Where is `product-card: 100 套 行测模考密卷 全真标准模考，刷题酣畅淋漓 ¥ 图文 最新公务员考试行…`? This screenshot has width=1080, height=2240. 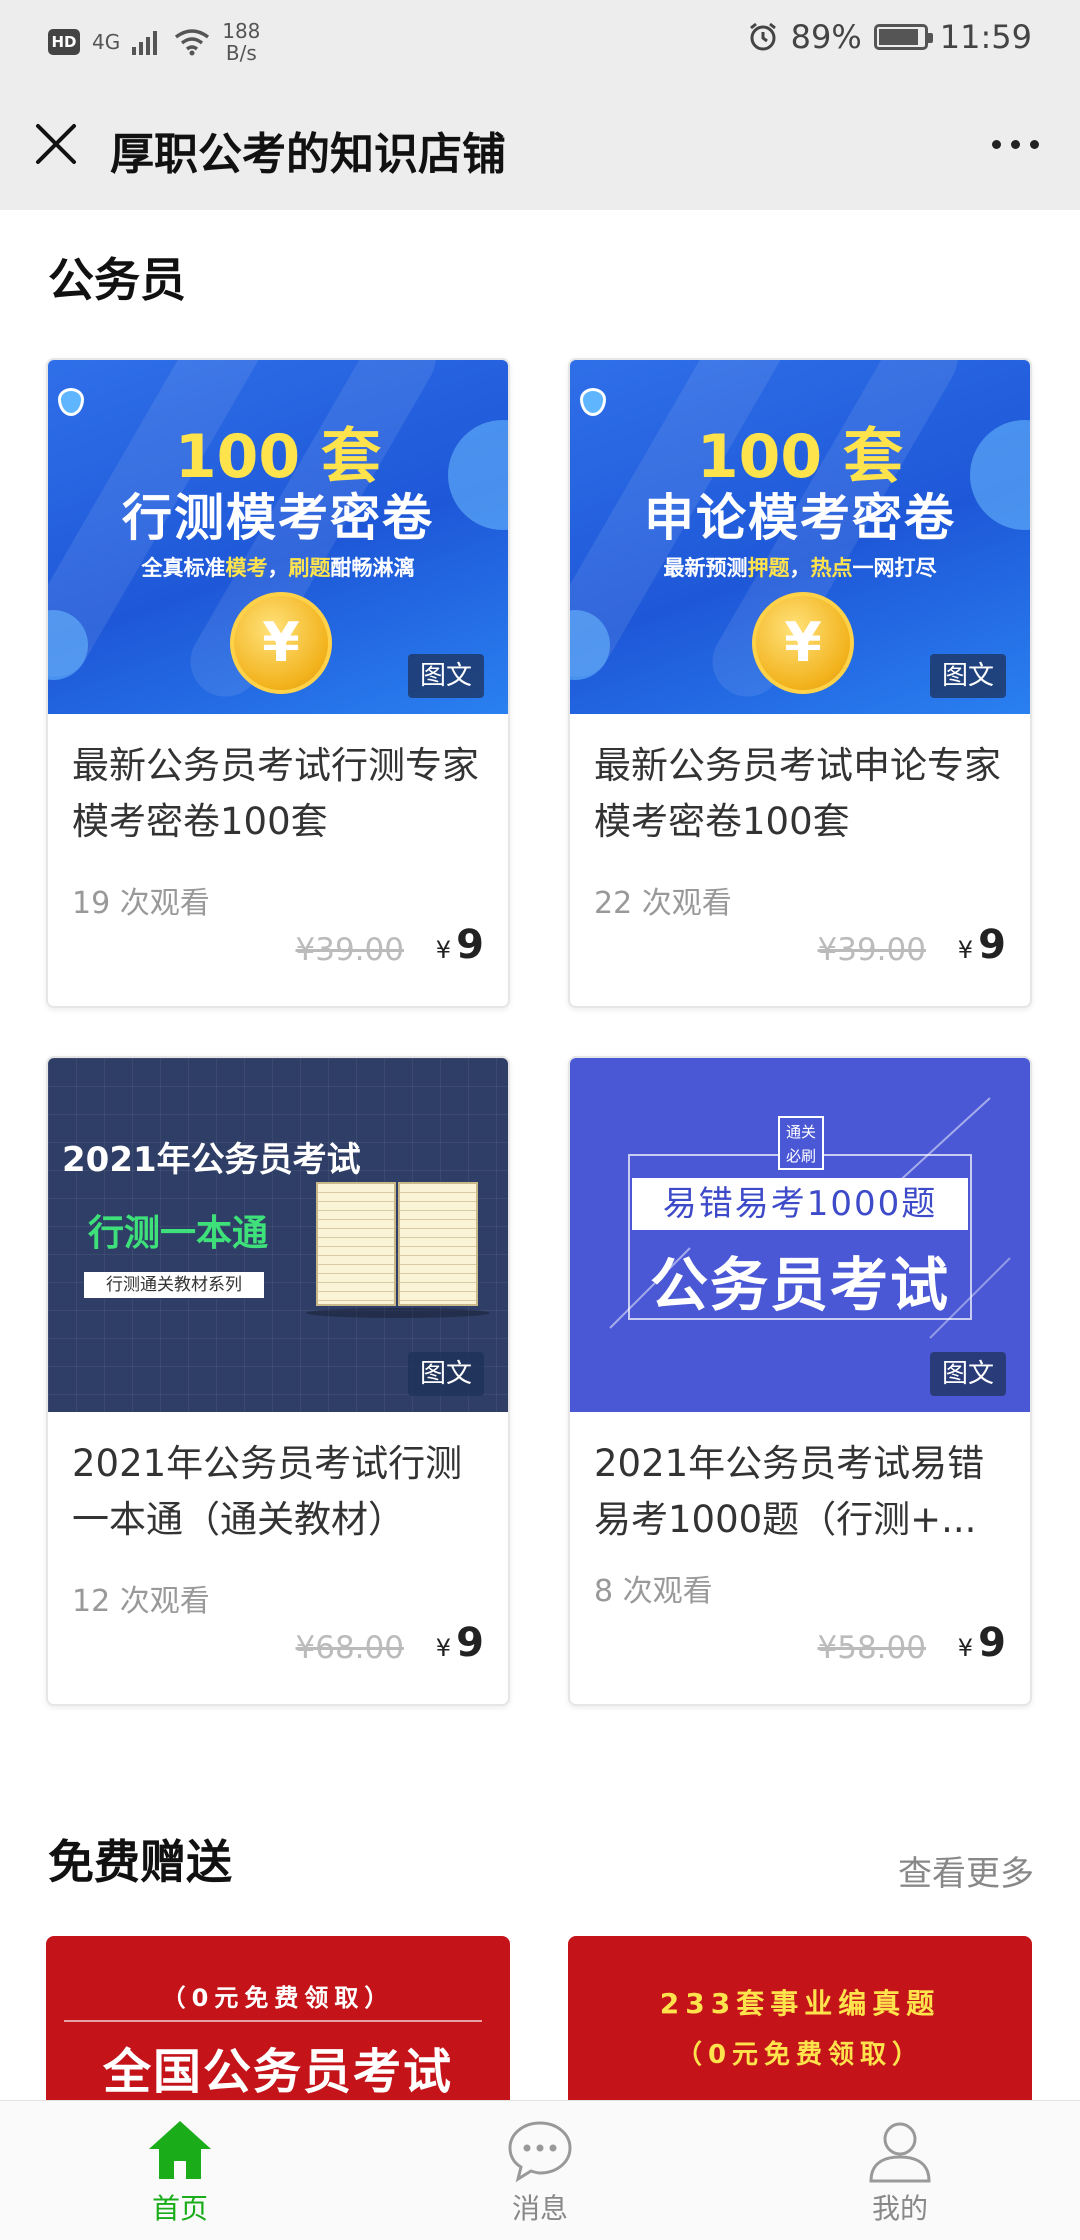
product-card: 100 套 行测模考密卷 全真标准模考，刷题酣畅淋漓 ¥ 图文 最新公务员考试行… is located at coordinates (278, 683).